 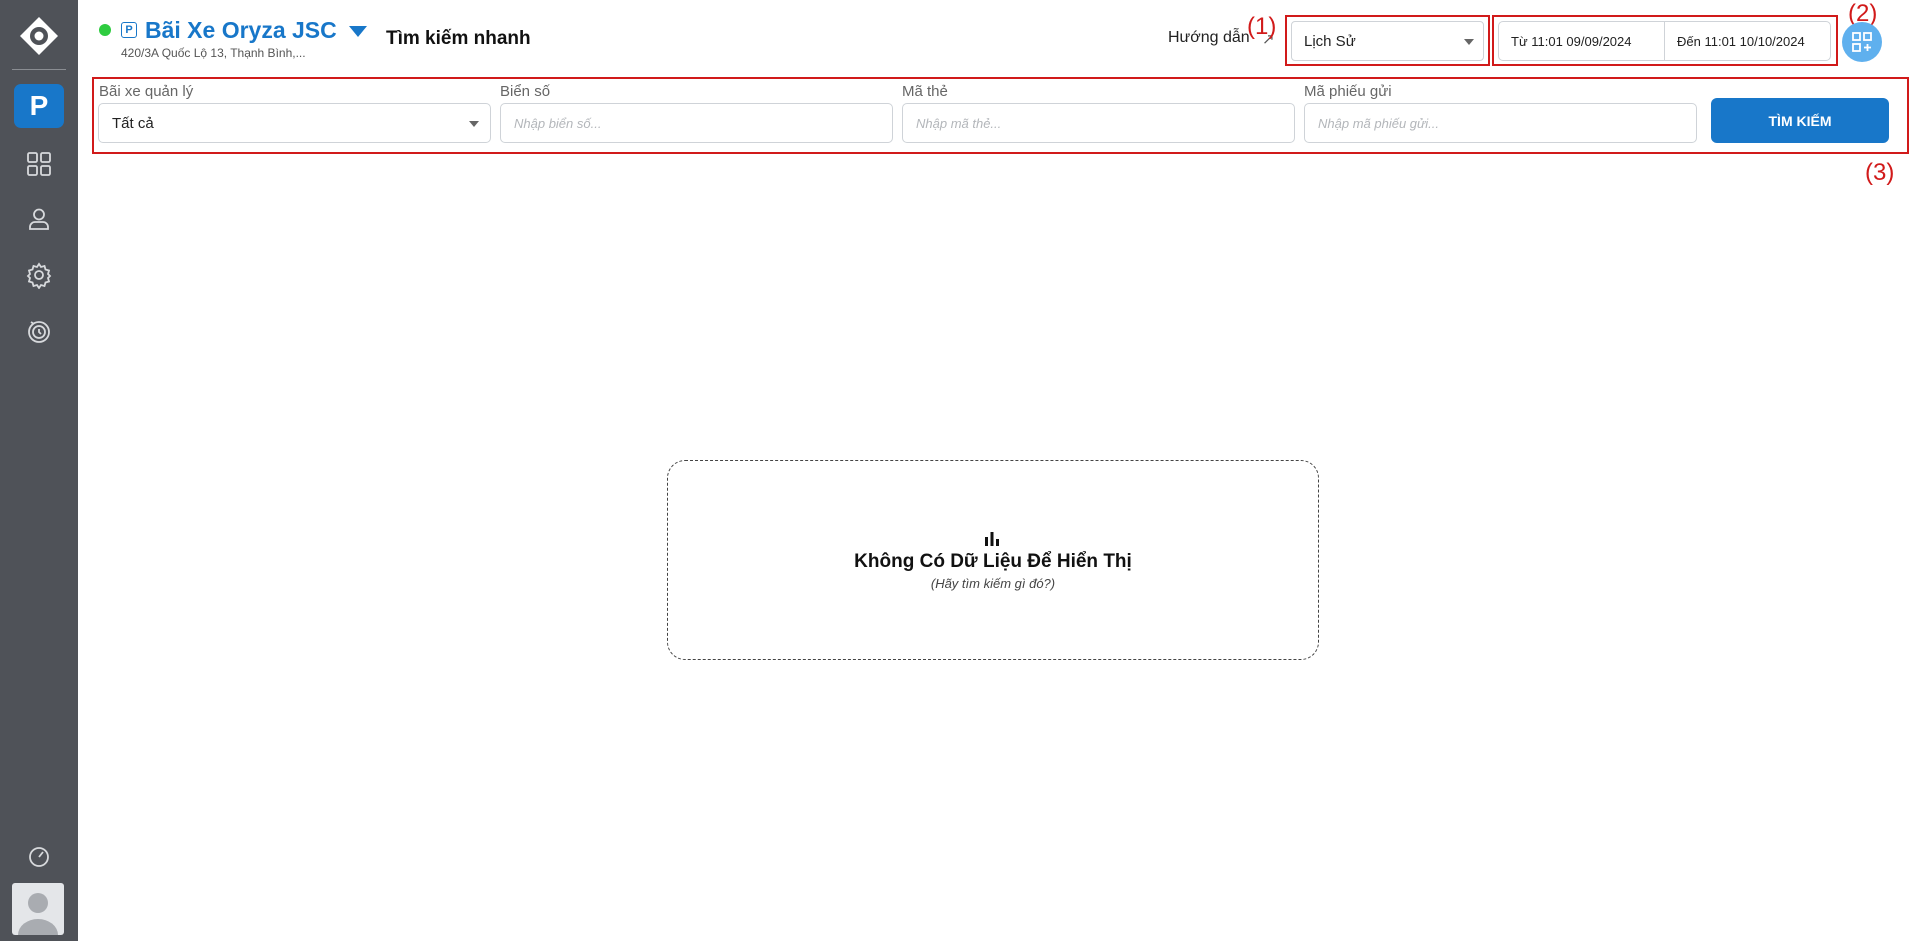 What do you see at coordinates (1581, 41) in the screenshot?
I see `date-from: Từ 11:01 09/09/2024` at bounding box center [1581, 41].